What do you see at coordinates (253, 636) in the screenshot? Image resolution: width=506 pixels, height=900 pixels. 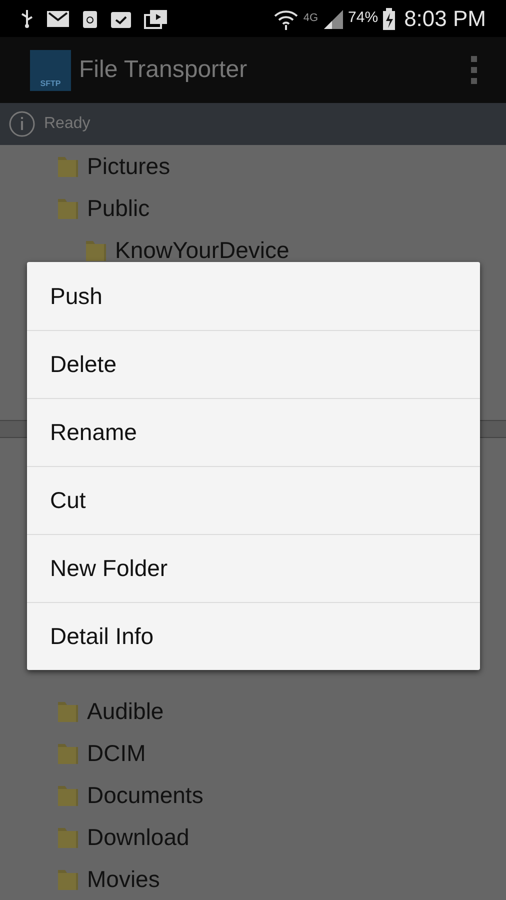 I see `menu-item: Detail Info` at bounding box center [253, 636].